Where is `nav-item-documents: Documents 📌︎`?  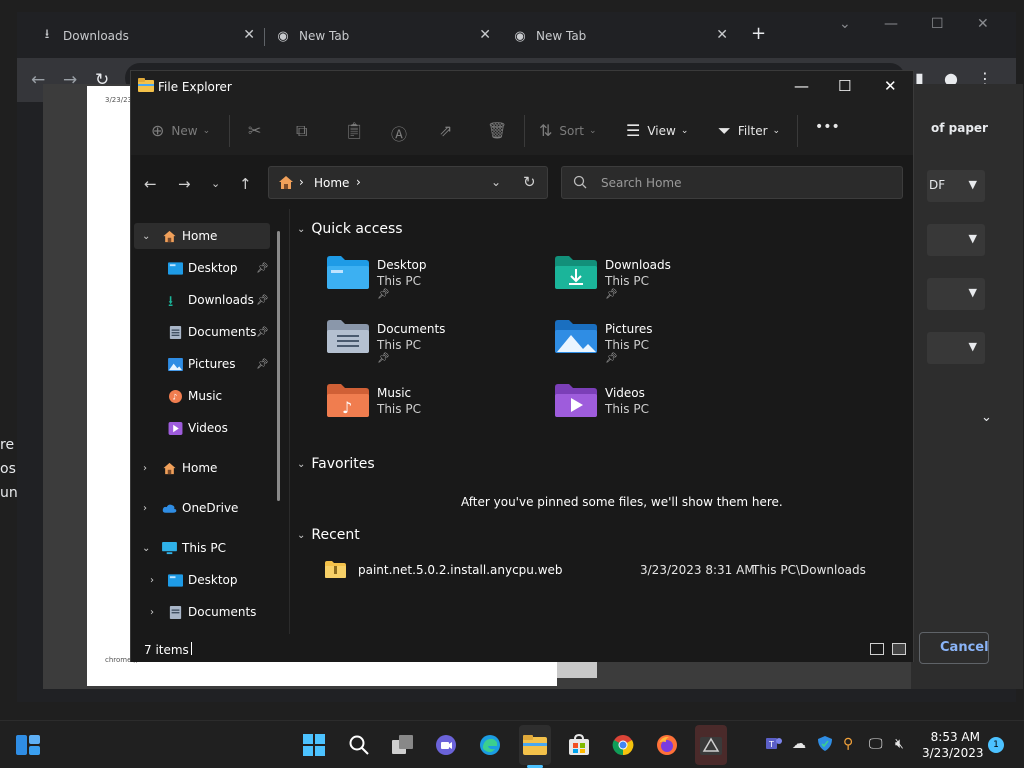
nav-item-documents: Documents 📌︎ is located at coordinates (202, 332).